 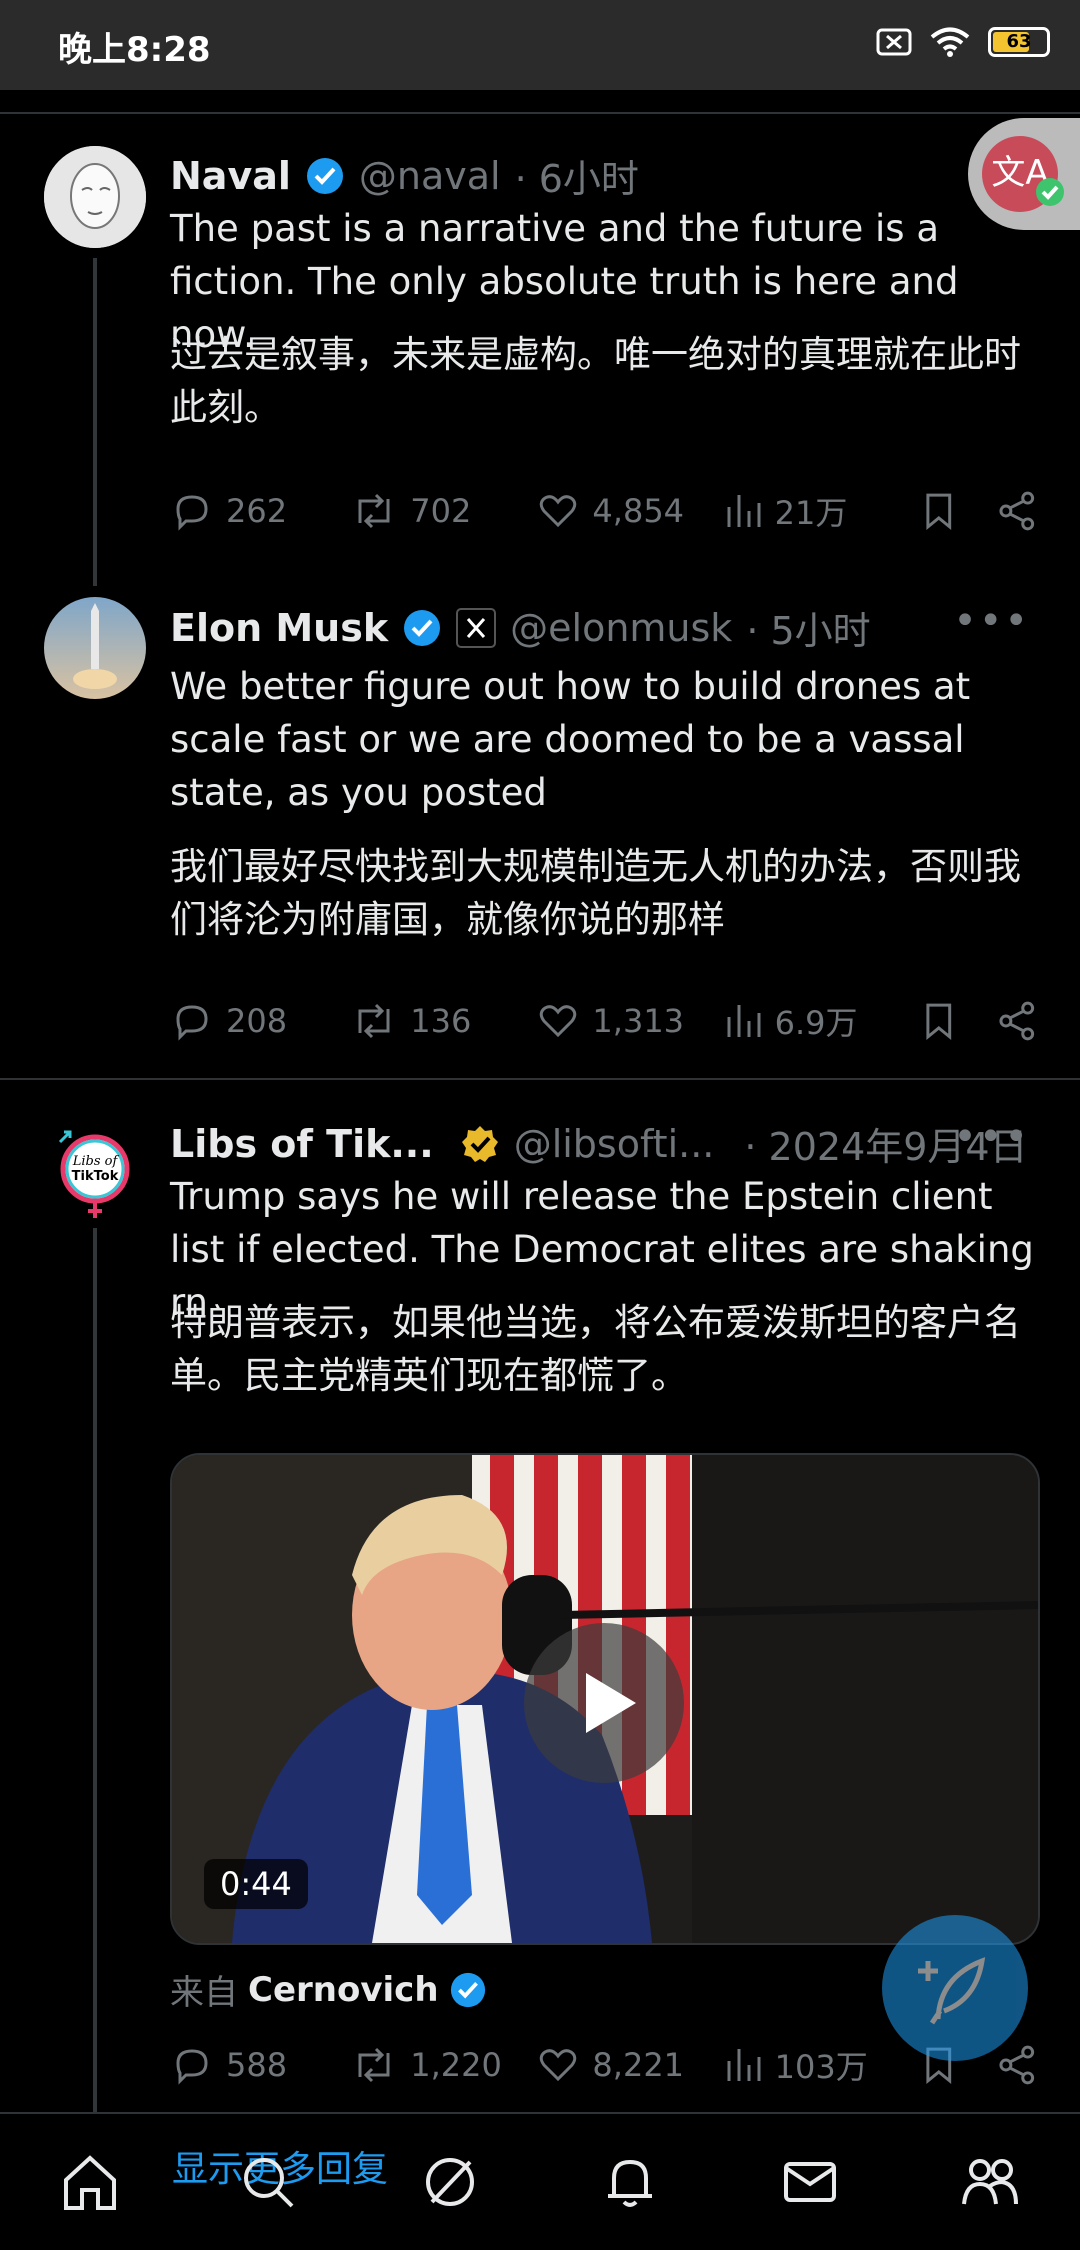 I want to click on view-count: 21万, so click(x=811, y=513).